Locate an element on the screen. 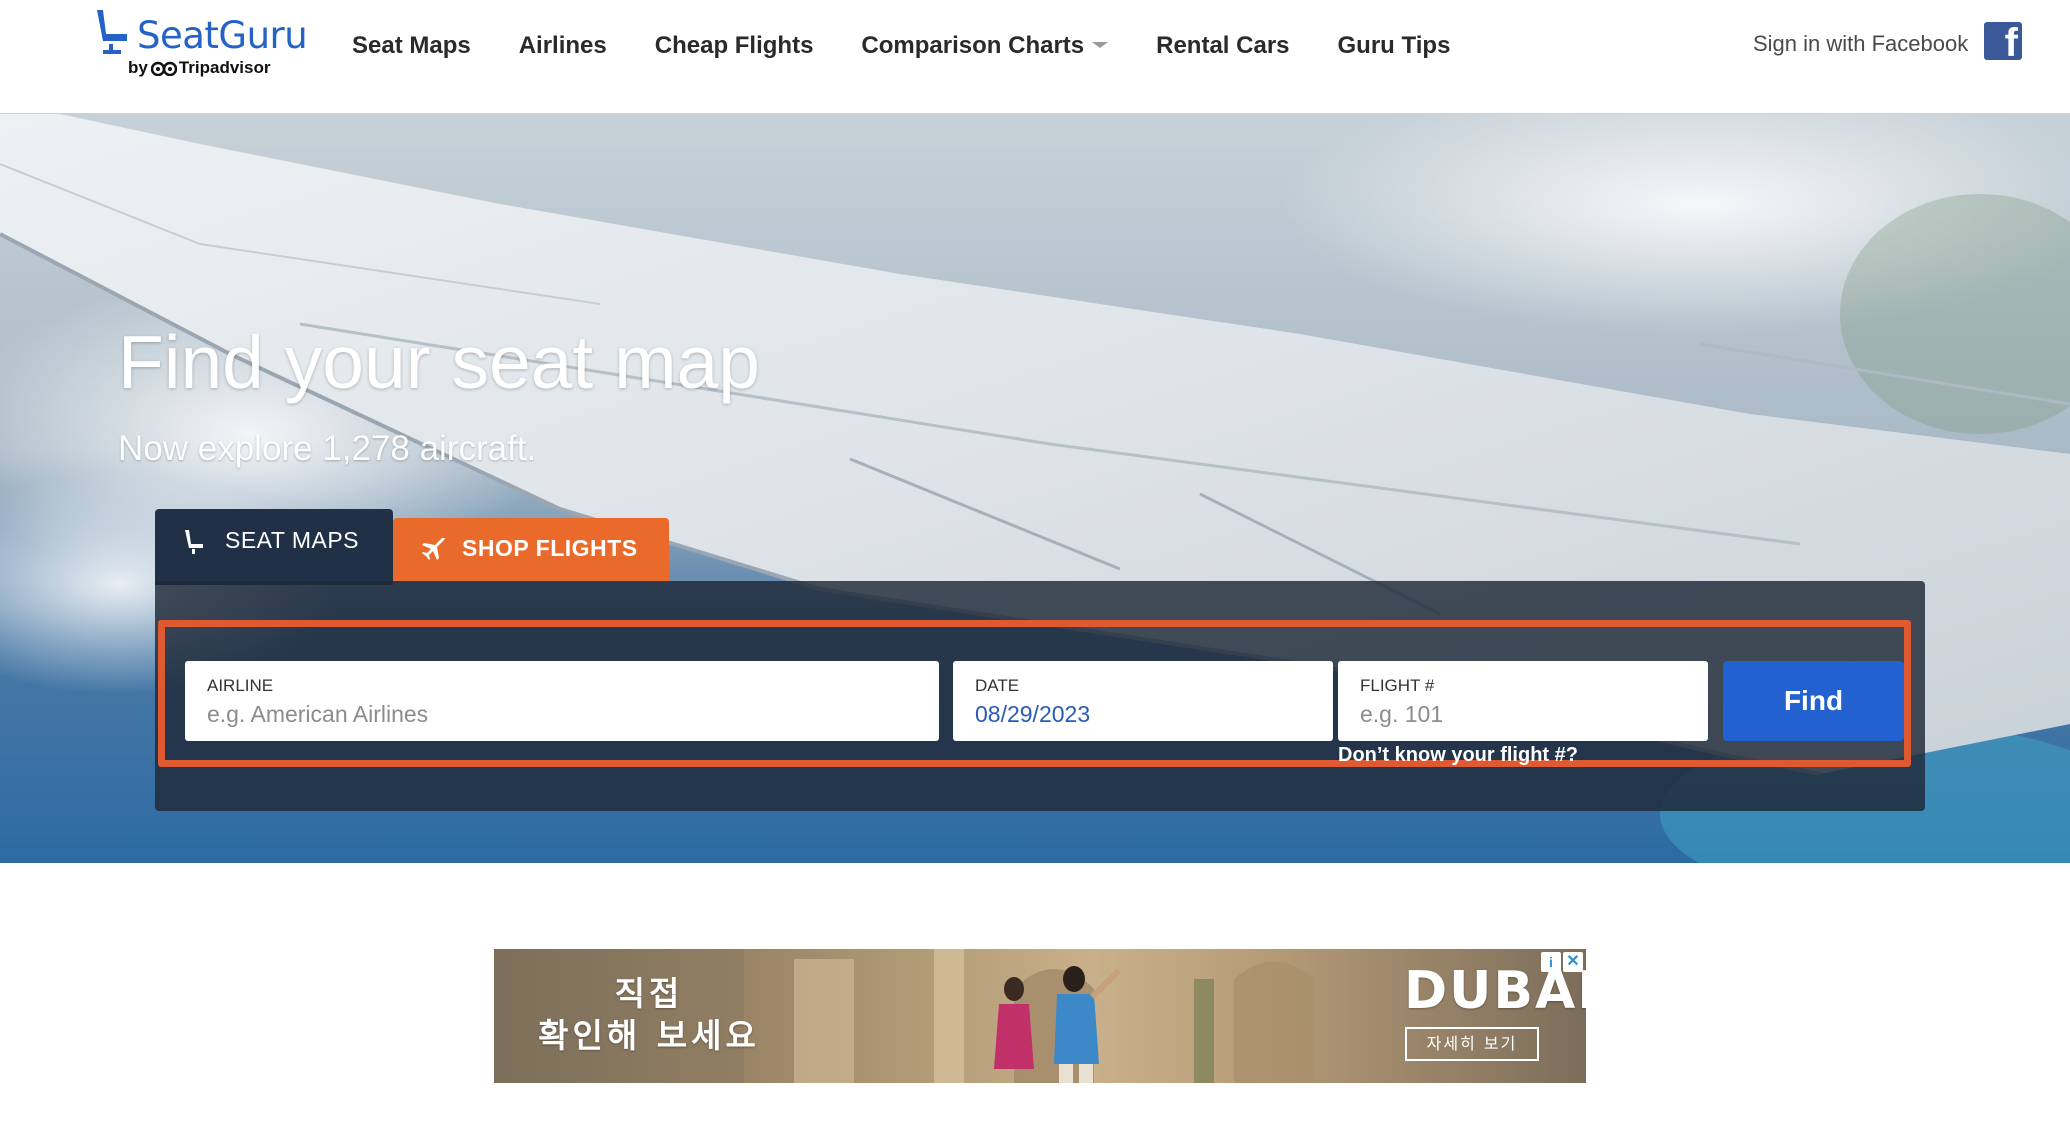 Image resolution: width=2070 pixels, height=1133 pixels. ad-headline: 직접 확인해 보세요 is located at coordinates (649, 1015).